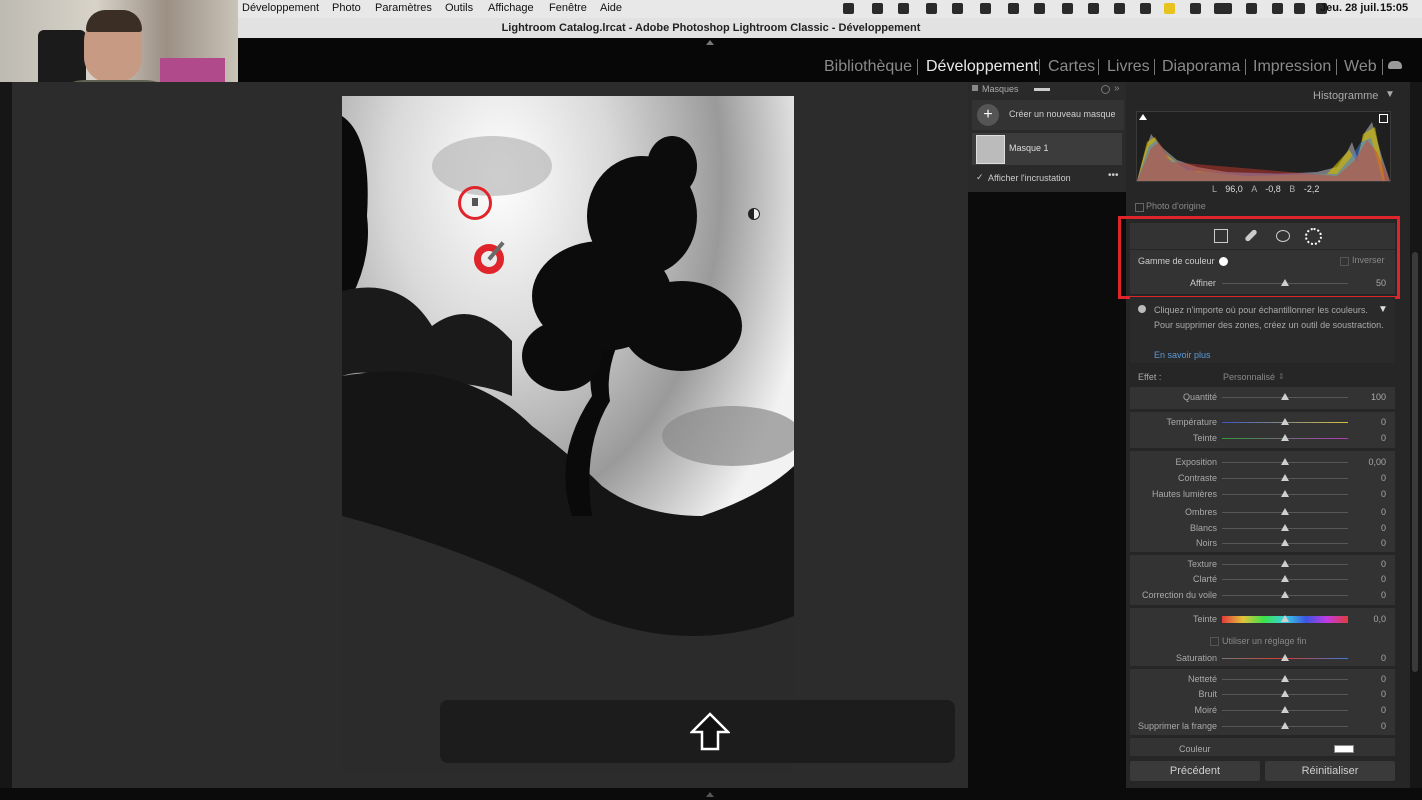 This screenshot has width=1422, height=800. Describe the element at coordinates (1371, 283) in the screenshot. I see `refine-value: 50` at that location.